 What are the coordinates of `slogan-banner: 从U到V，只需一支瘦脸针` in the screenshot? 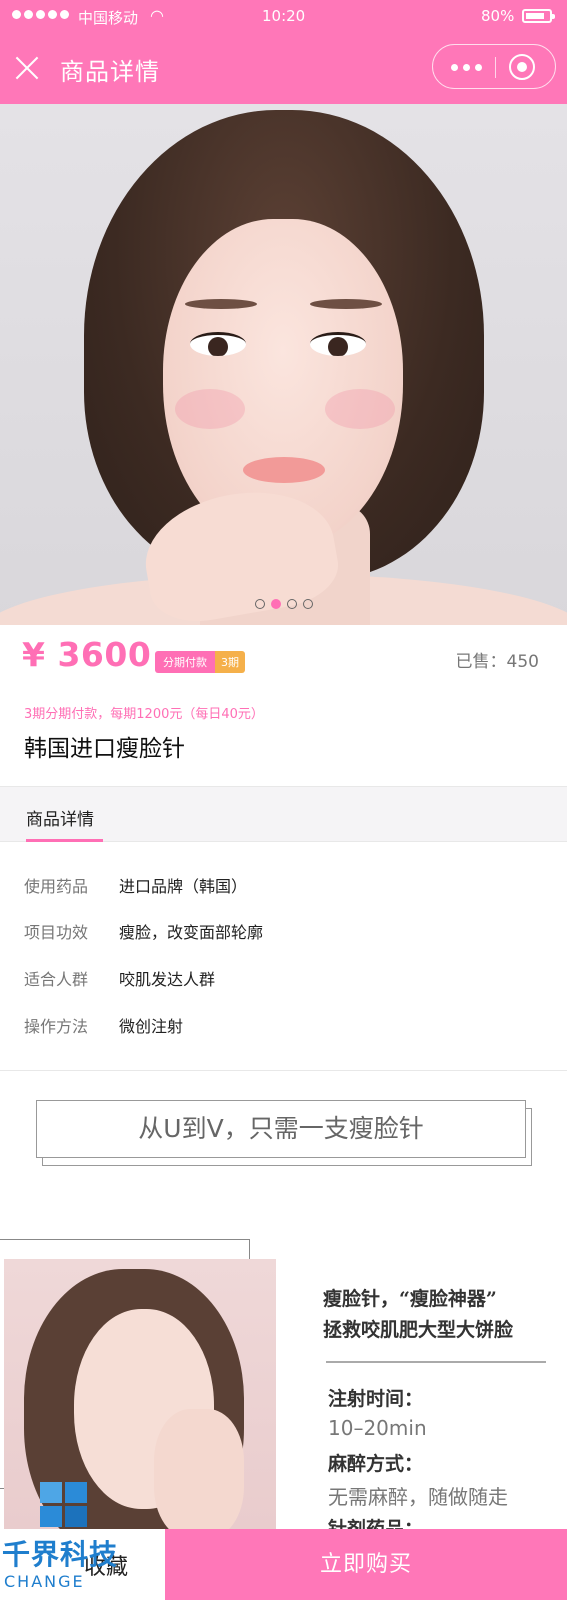 It's located at (286, 1133).